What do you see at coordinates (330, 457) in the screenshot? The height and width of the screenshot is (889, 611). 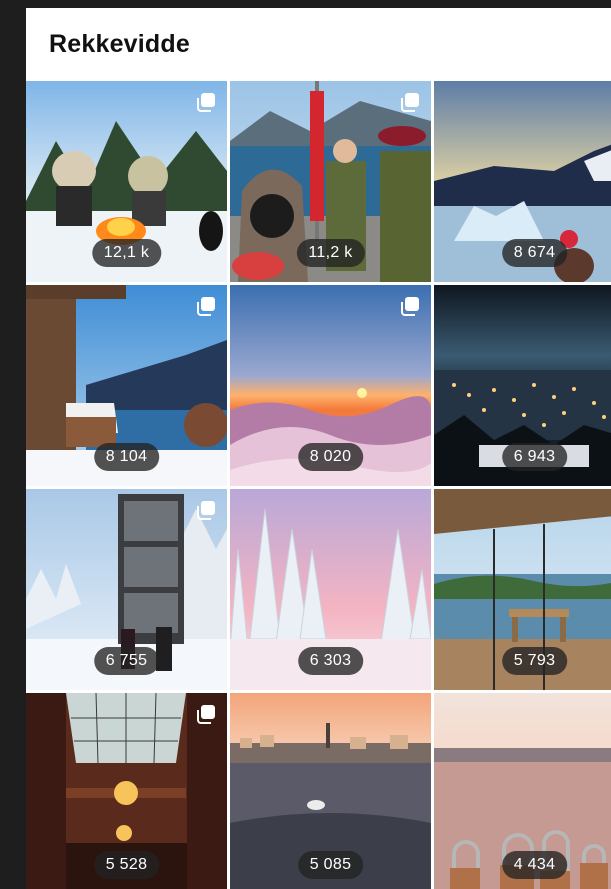 I see `reach-count-badge: 8 020` at bounding box center [330, 457].